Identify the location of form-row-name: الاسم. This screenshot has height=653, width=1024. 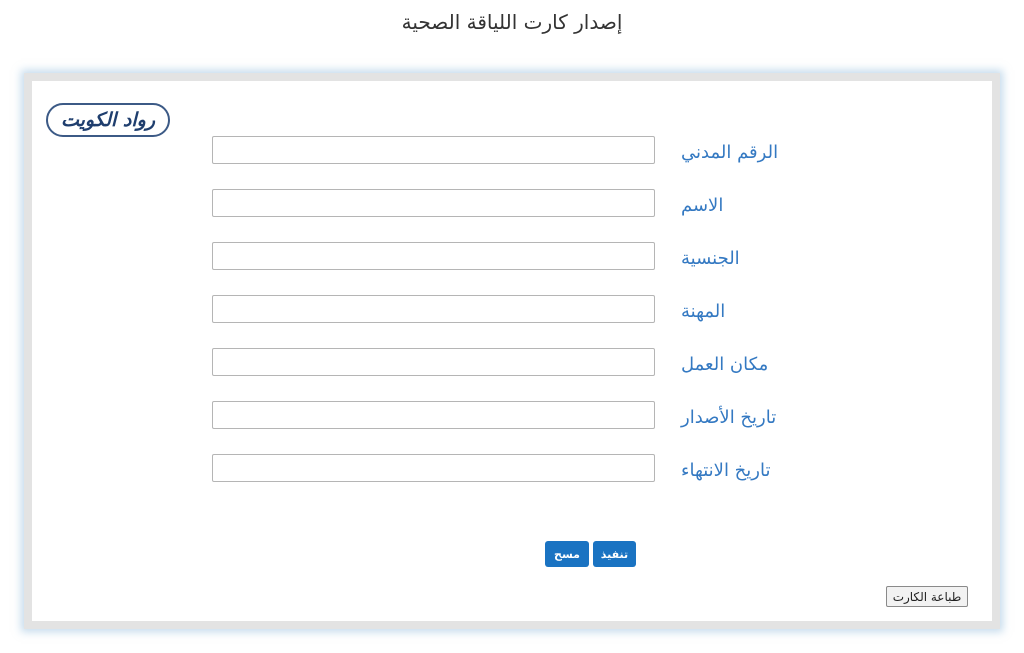
(512, 204).